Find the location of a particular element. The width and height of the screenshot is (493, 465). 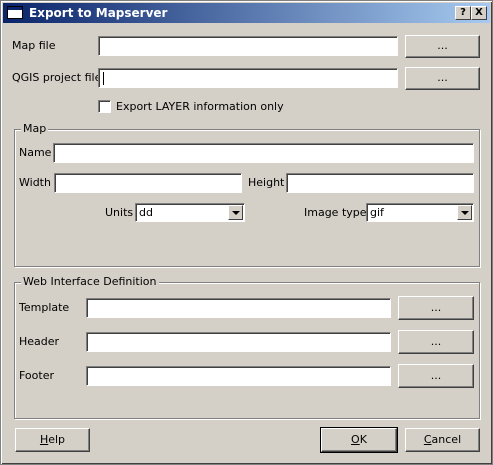

export-layer-only-checkbox is located at coordinates (104, 106).